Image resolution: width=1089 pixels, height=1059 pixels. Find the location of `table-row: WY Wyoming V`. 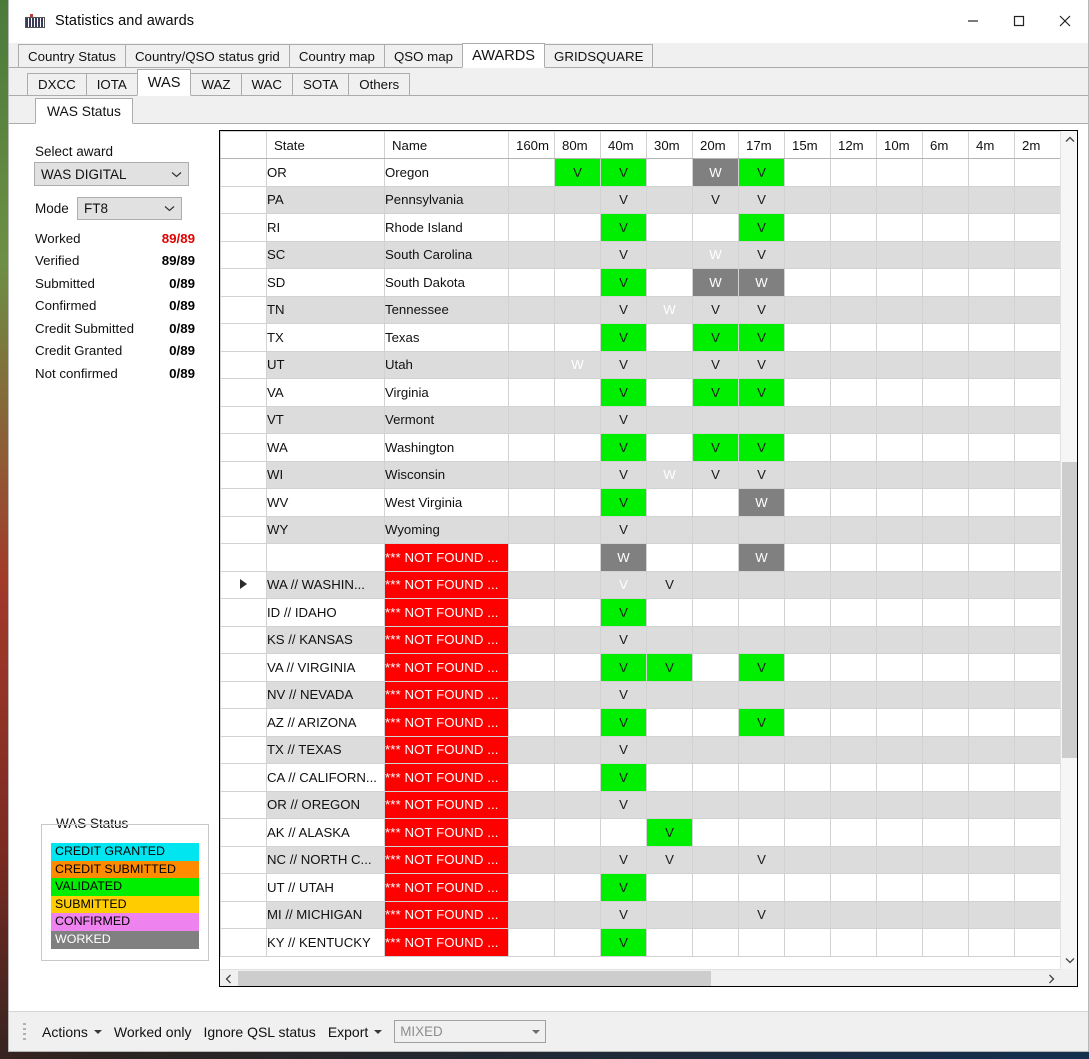

table-row: WY Wyoming V is located at coordinates (640, 529).